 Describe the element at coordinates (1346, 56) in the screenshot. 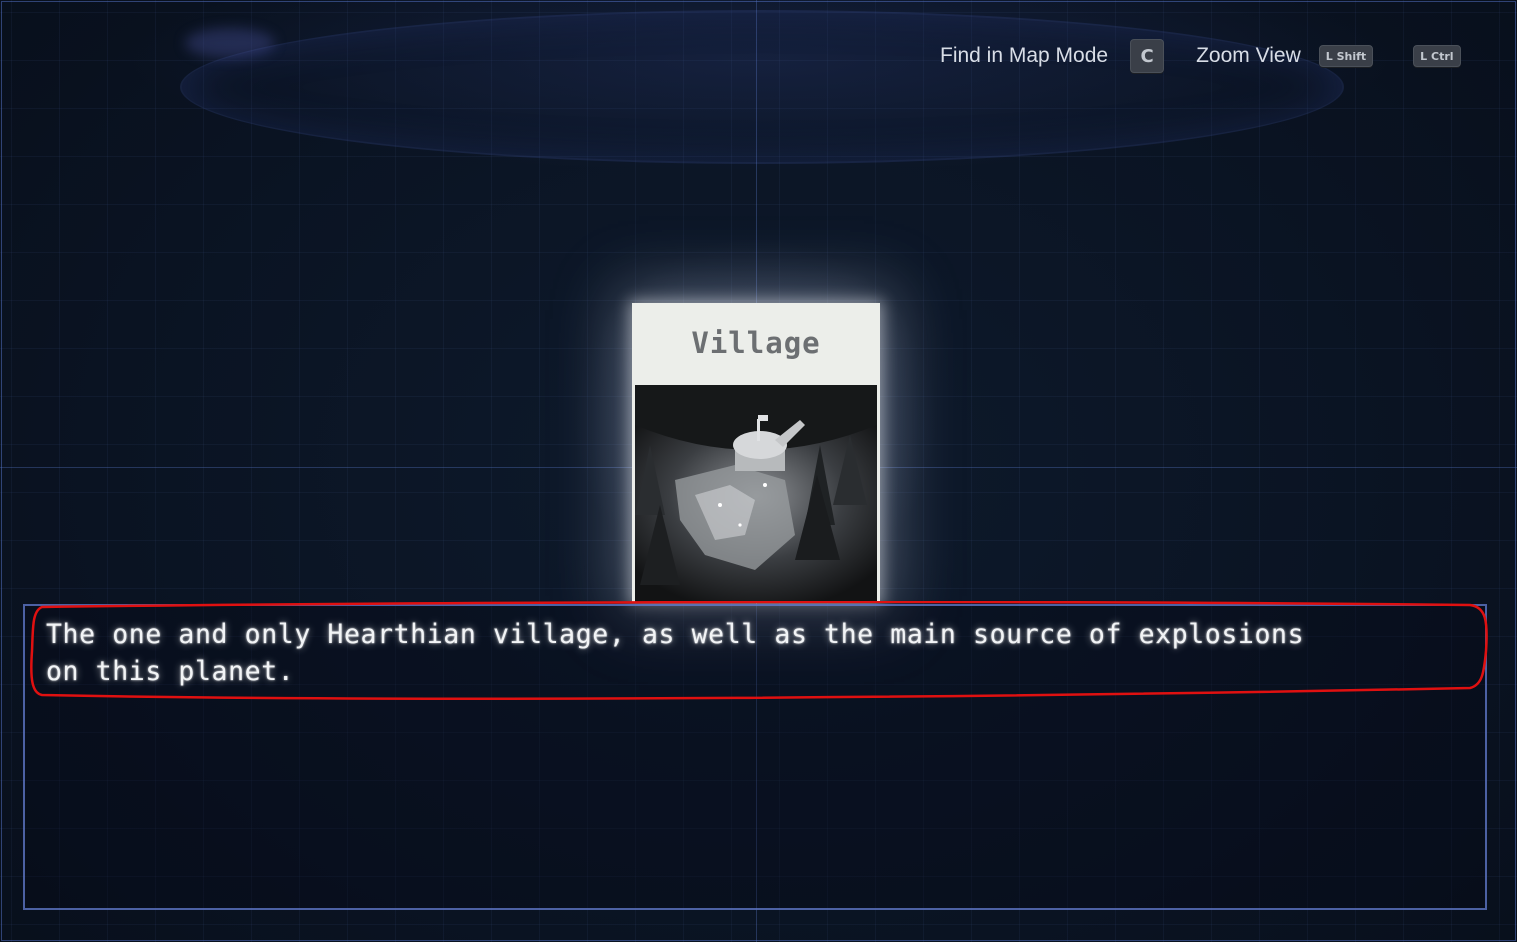

I see `left-shift-key-icon: L Shift` at that location.